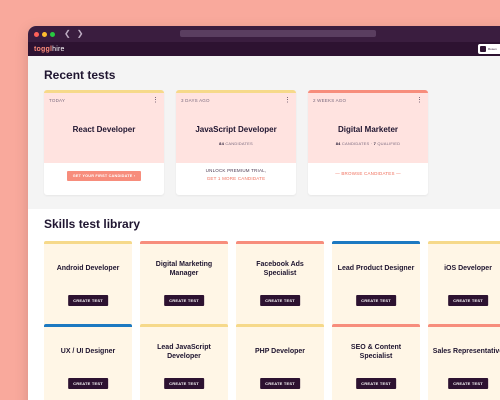 This screenshot has height=400, width=500. Describe the element at coordinates (483, 49) in the screenshot. I see `avatar` at that location.